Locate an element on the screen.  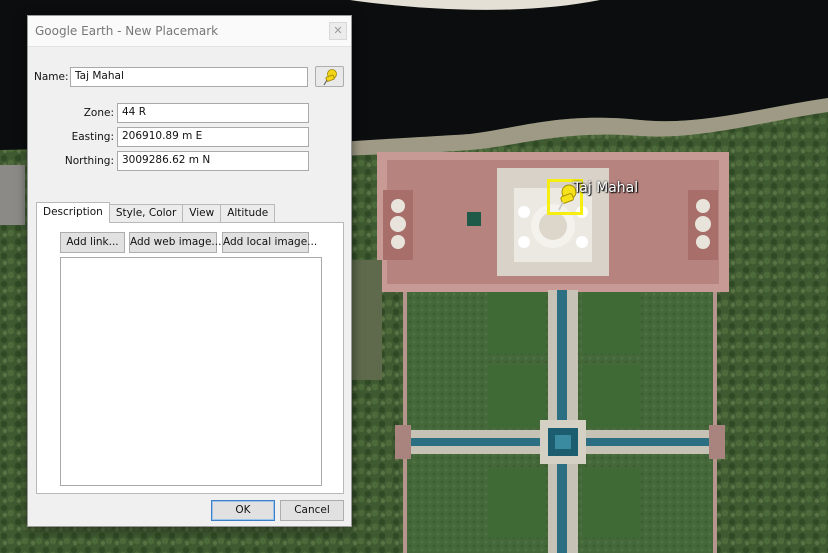
northing-field: 3009286.62 m N is located at coordinates (213, 161).